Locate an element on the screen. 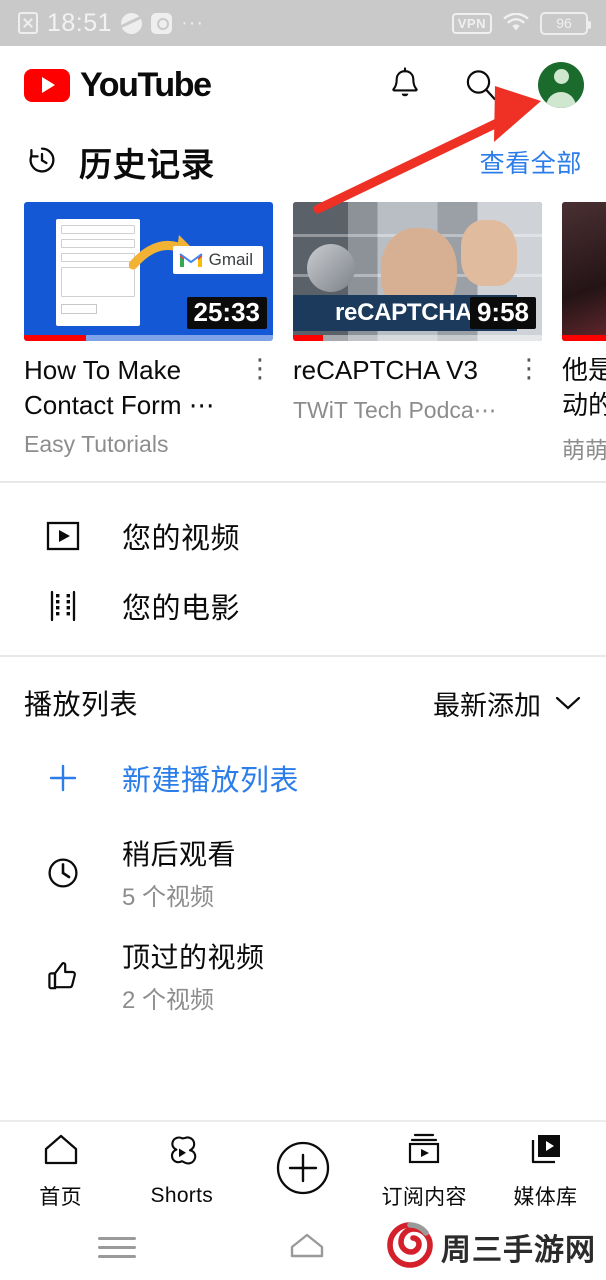 The image size is (606, 1280). menu-item-your-videos: 您的视频 is located at coordinates (303, 536).